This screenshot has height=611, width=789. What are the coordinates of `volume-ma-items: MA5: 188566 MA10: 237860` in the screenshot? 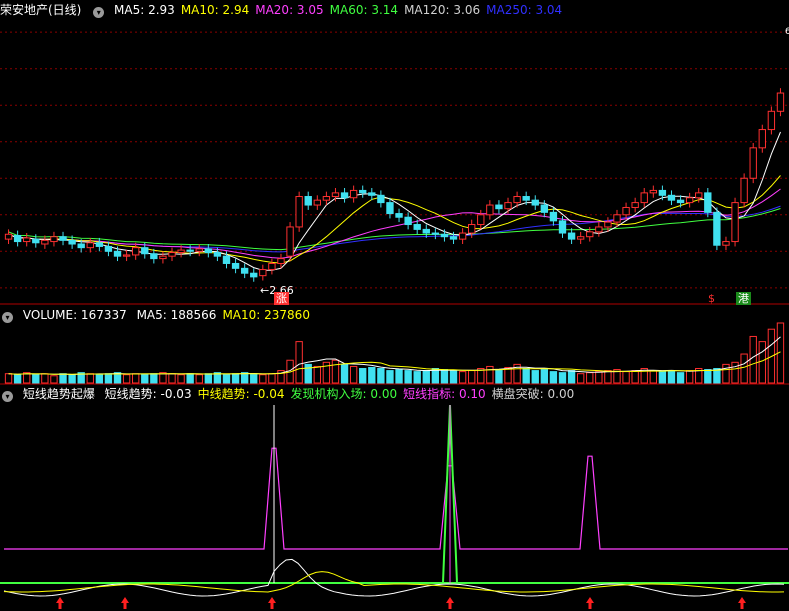 It's located at (226, 315).